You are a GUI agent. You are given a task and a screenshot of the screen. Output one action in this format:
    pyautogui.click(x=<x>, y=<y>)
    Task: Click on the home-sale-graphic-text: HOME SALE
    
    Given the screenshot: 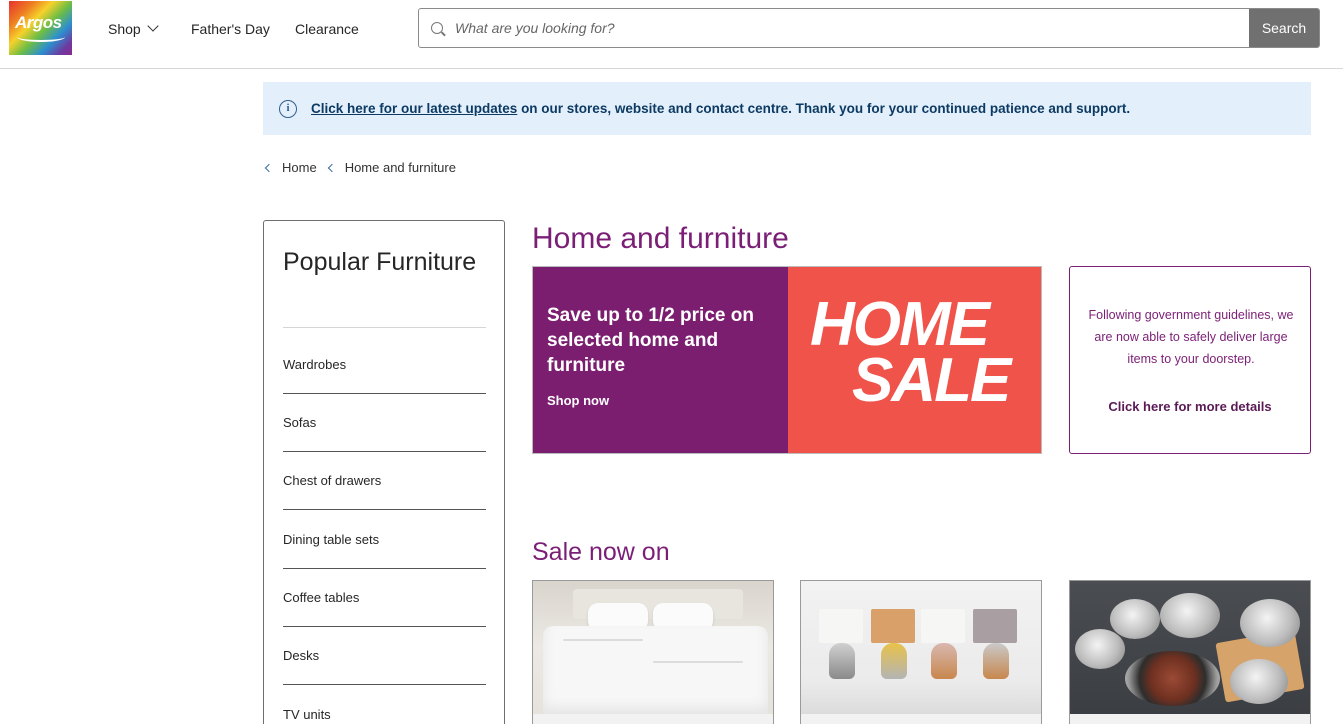 What is the action you would take?
    pyautogui.click(x=910, y=354)
    